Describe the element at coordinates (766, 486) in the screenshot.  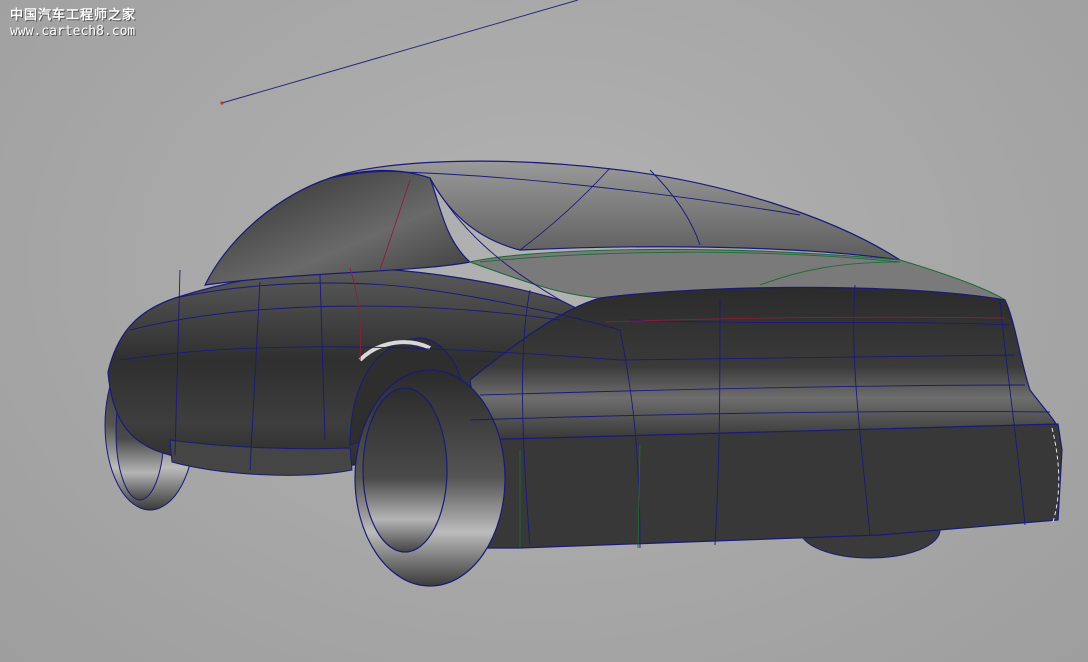
I see `rear-bumper` at that location.